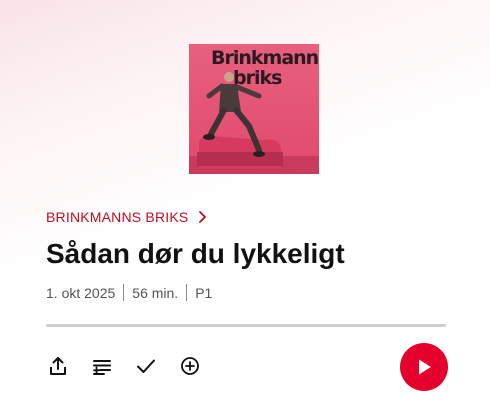 The height and width of the screenshot is (419, 490). I want to click on checkmark-icon, so click(146, 366).